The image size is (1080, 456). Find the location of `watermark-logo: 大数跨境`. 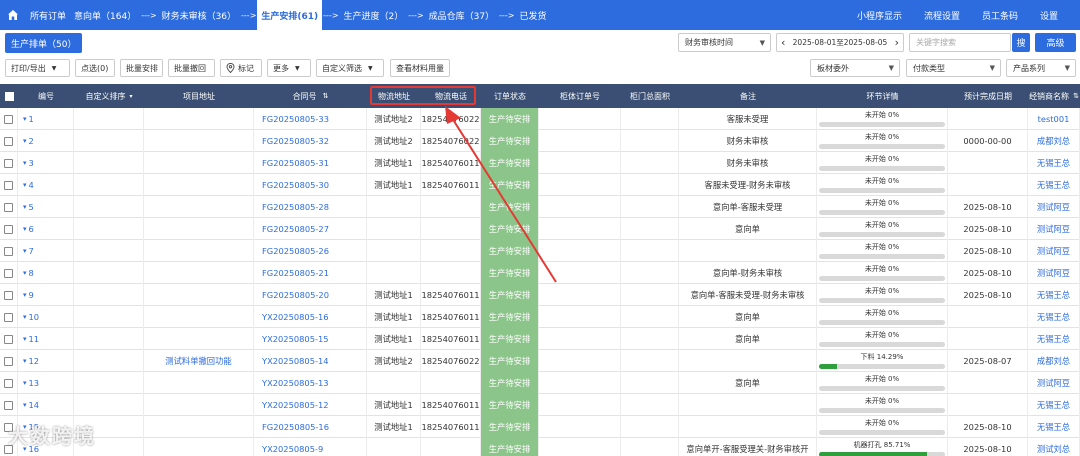

watermark-logo: 大数跨境 is located at coordinates (52, 436).